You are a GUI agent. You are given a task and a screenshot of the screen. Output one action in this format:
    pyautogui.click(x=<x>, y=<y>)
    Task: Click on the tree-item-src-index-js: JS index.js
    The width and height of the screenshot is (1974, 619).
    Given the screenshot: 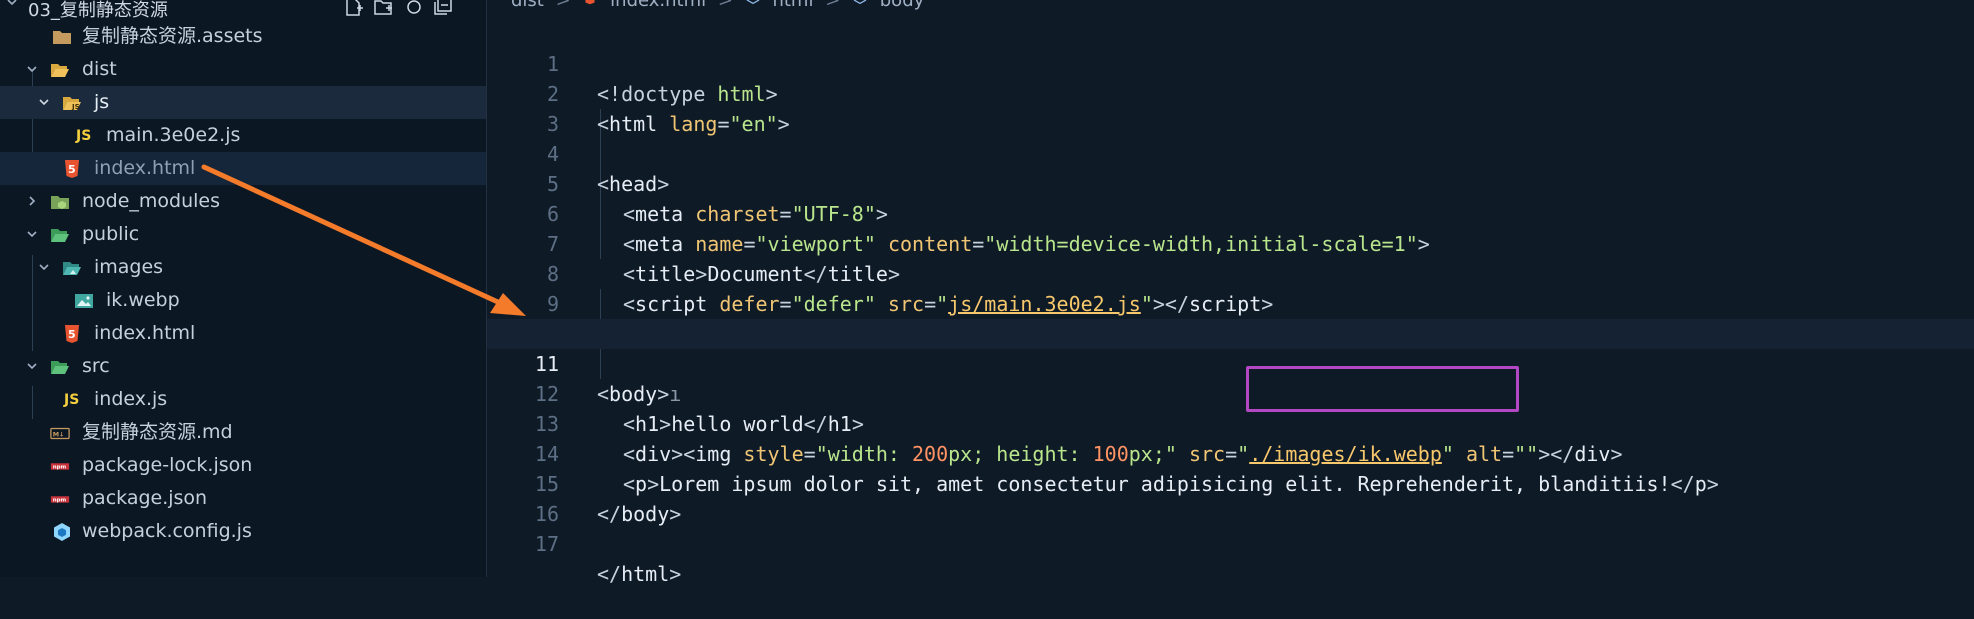 What is the action you would take?
    pyautogui.click(x=243, y=399)
    